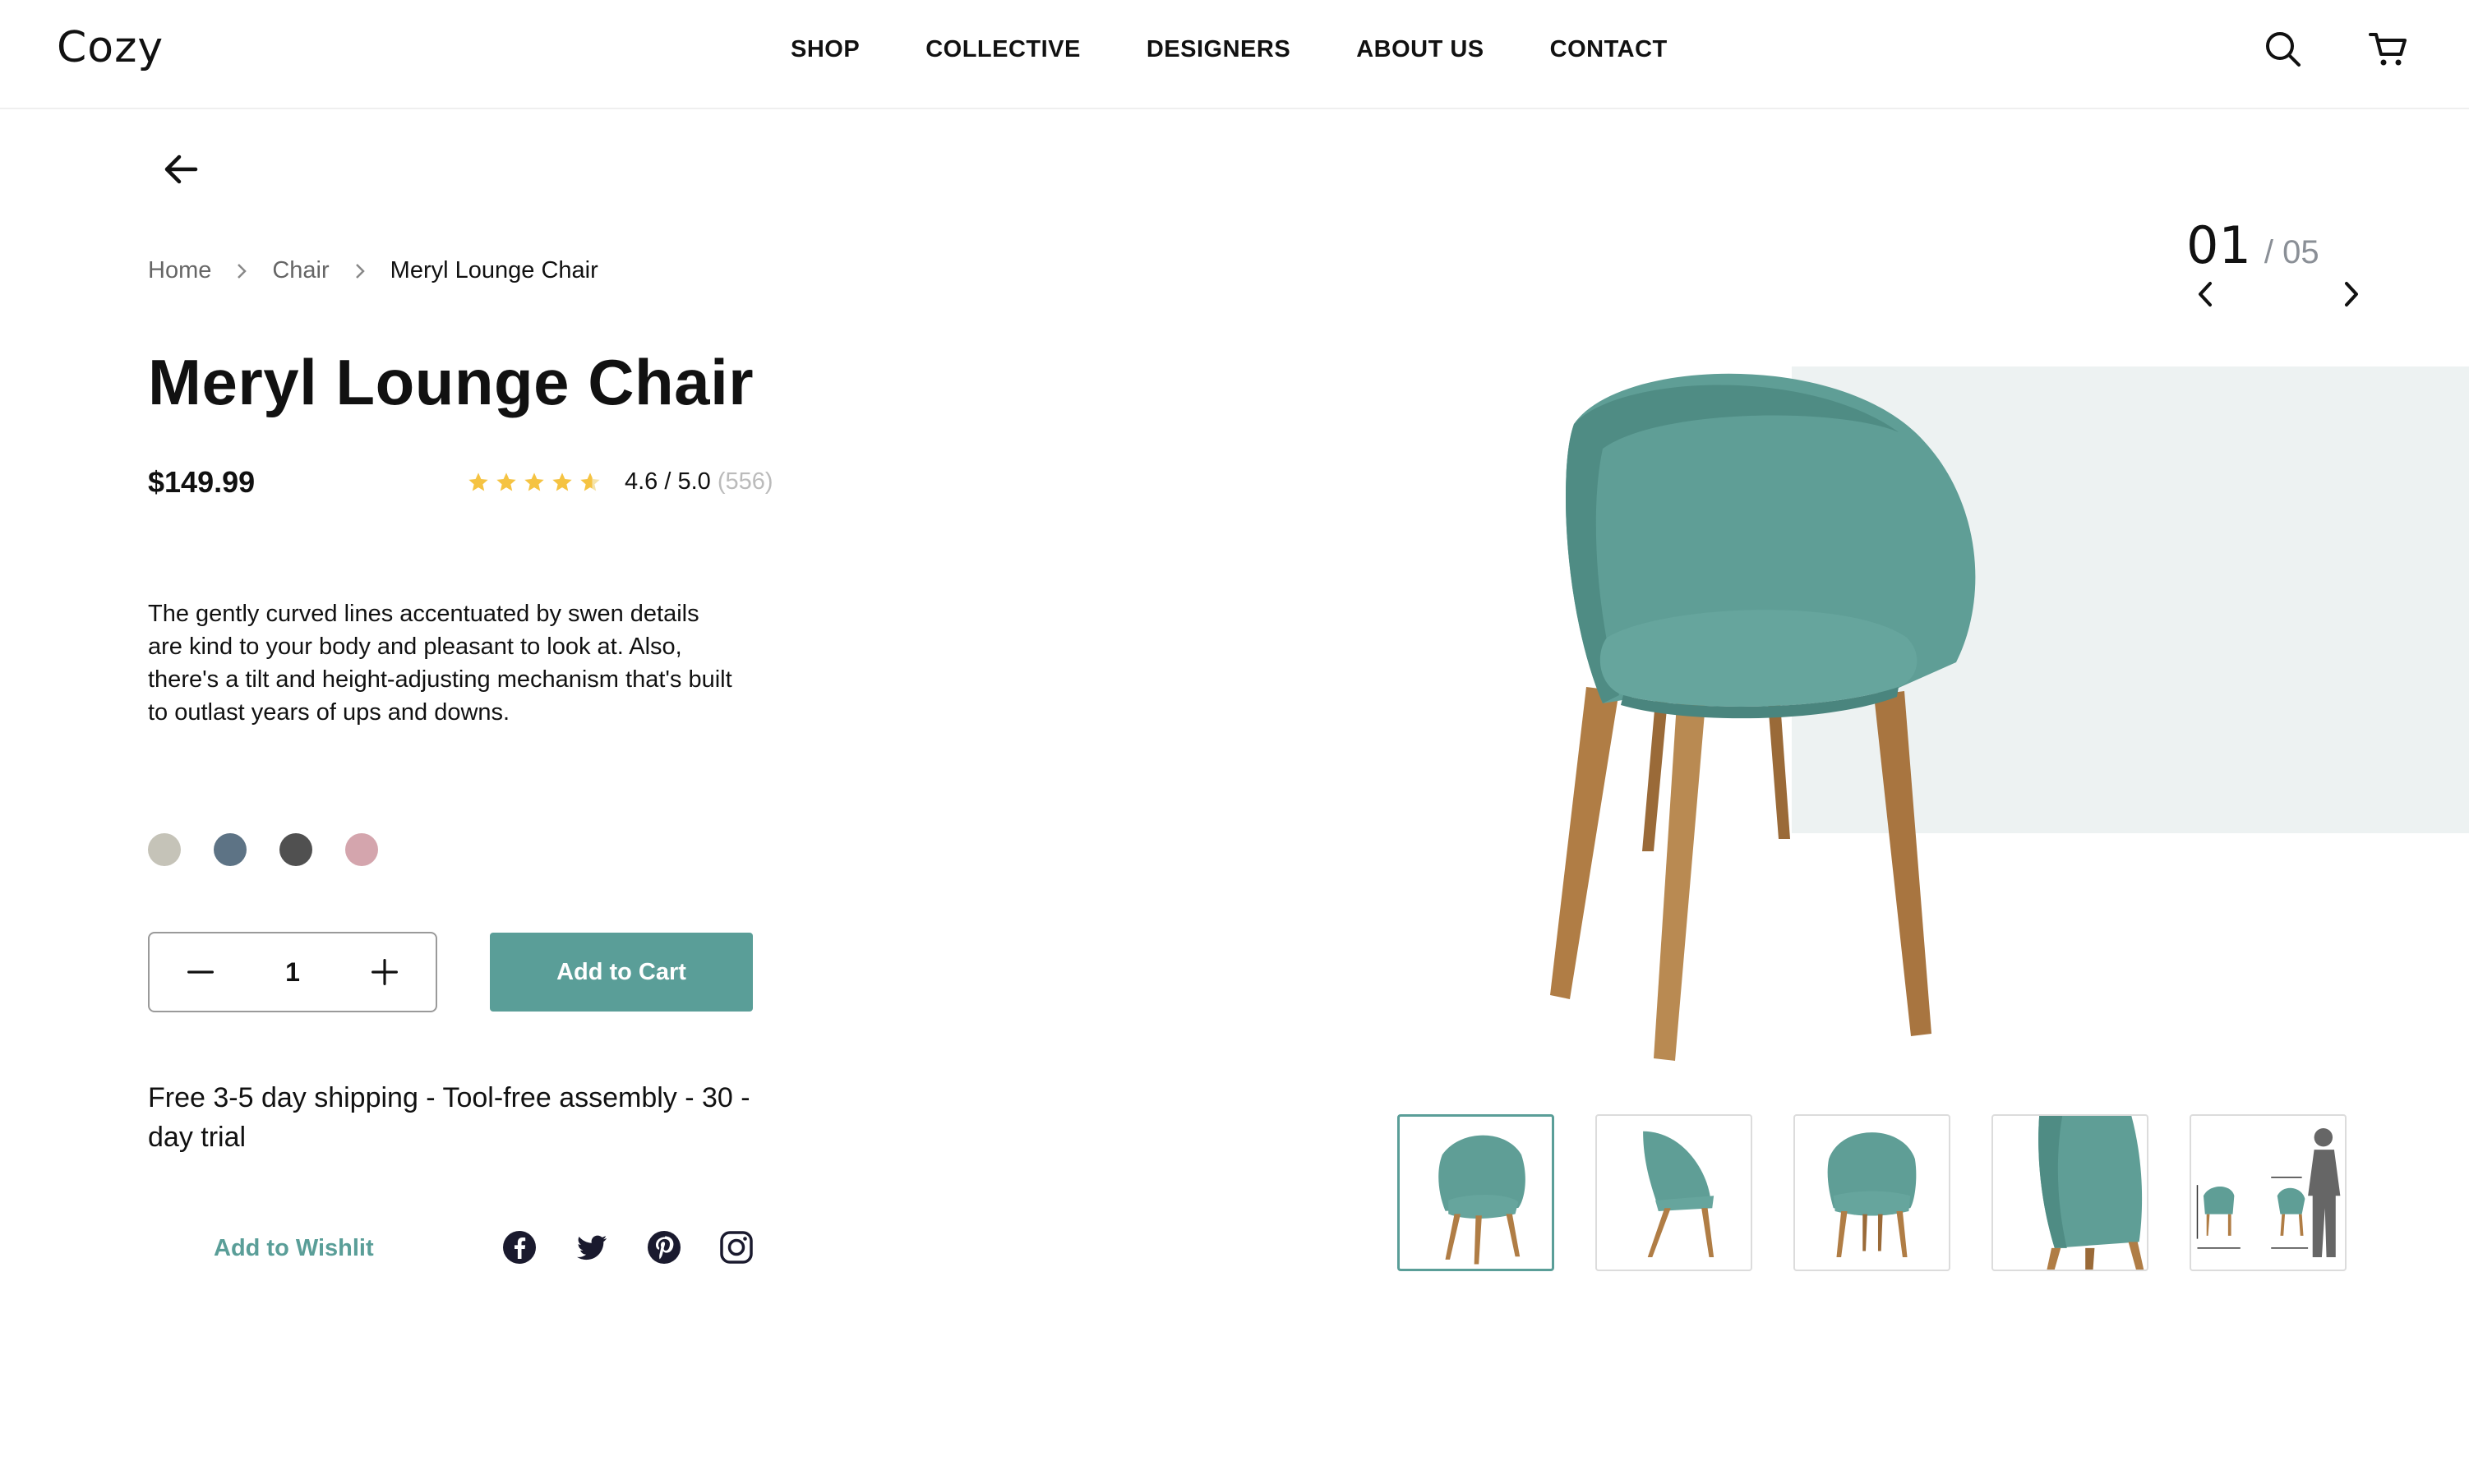 This screenshot has height=1484, width=2469. What do you see at coordinates (361, 849) in the screenshot?
I see `swatch-pink` at bounding box center [361, 849].